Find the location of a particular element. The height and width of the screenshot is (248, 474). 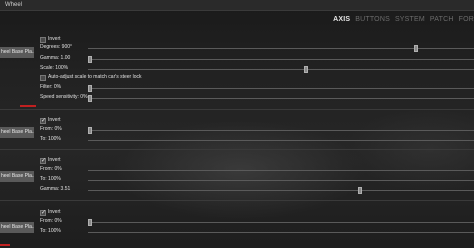

scale-slider-track is located at coordinates (281, 69).